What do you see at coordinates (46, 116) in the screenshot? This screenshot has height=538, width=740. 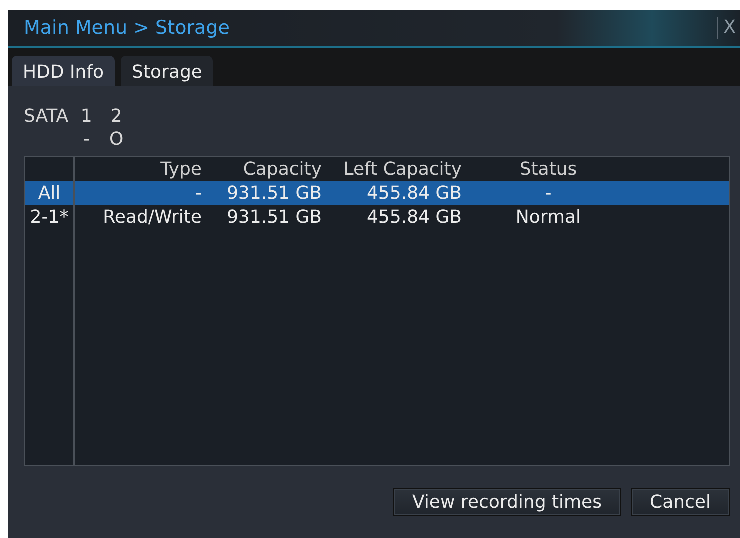 I see `sata-label: SATA` at bounding box center [46, 116].